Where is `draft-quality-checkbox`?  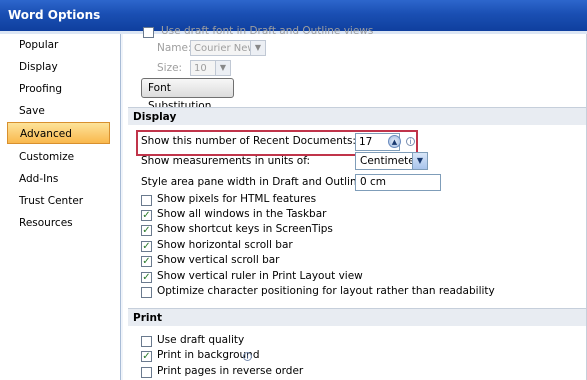
draft-quality-checkbox is located at coordinates (146, 341).